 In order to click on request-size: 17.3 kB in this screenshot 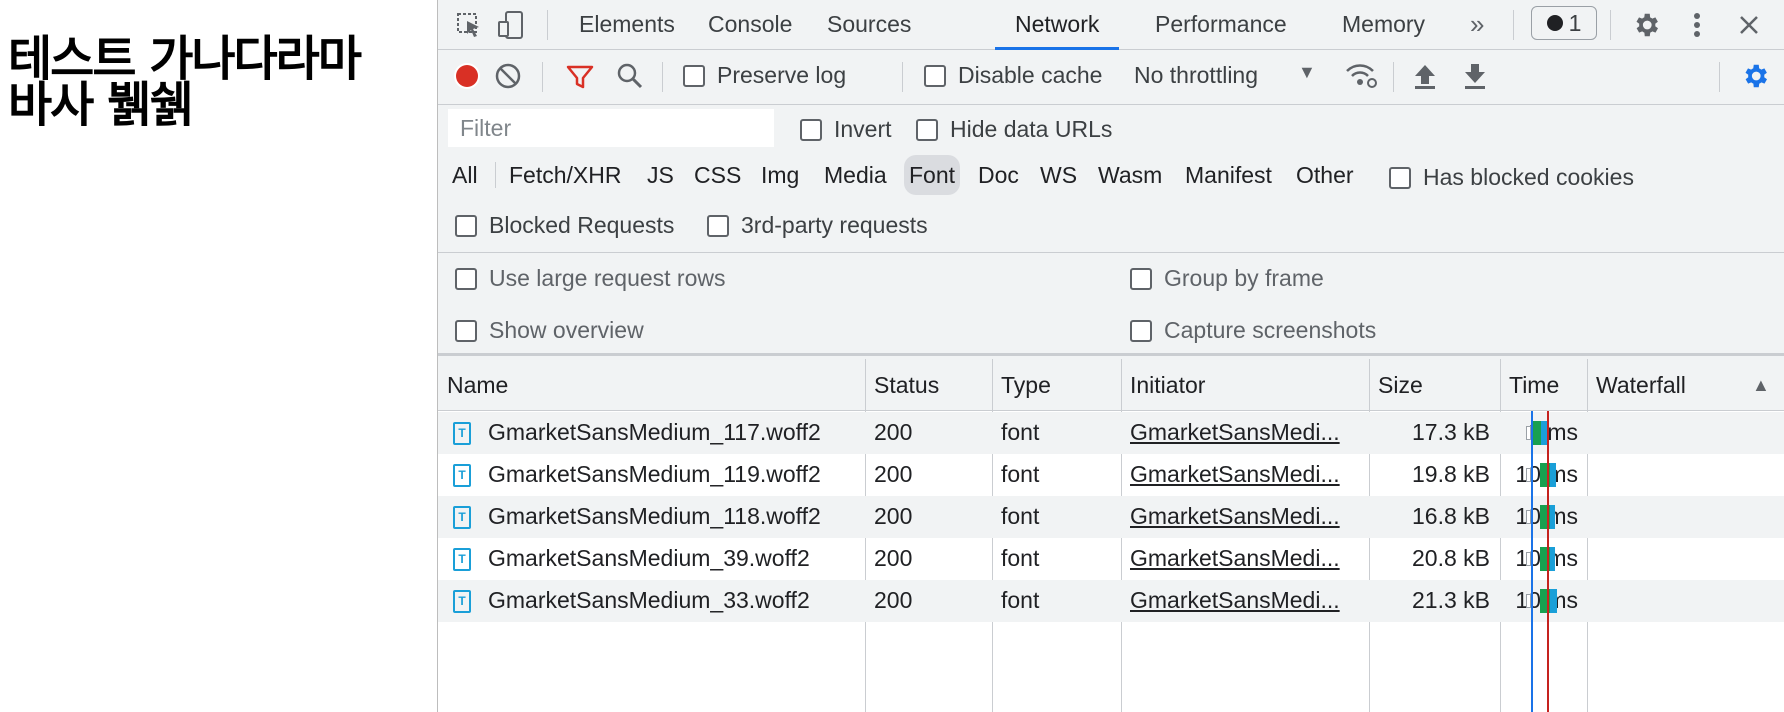, I will do `click(1451, 432)`.